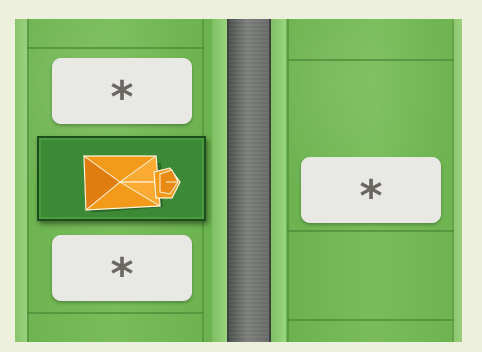  I want to click on left-edge-strip, so click(21, 180).